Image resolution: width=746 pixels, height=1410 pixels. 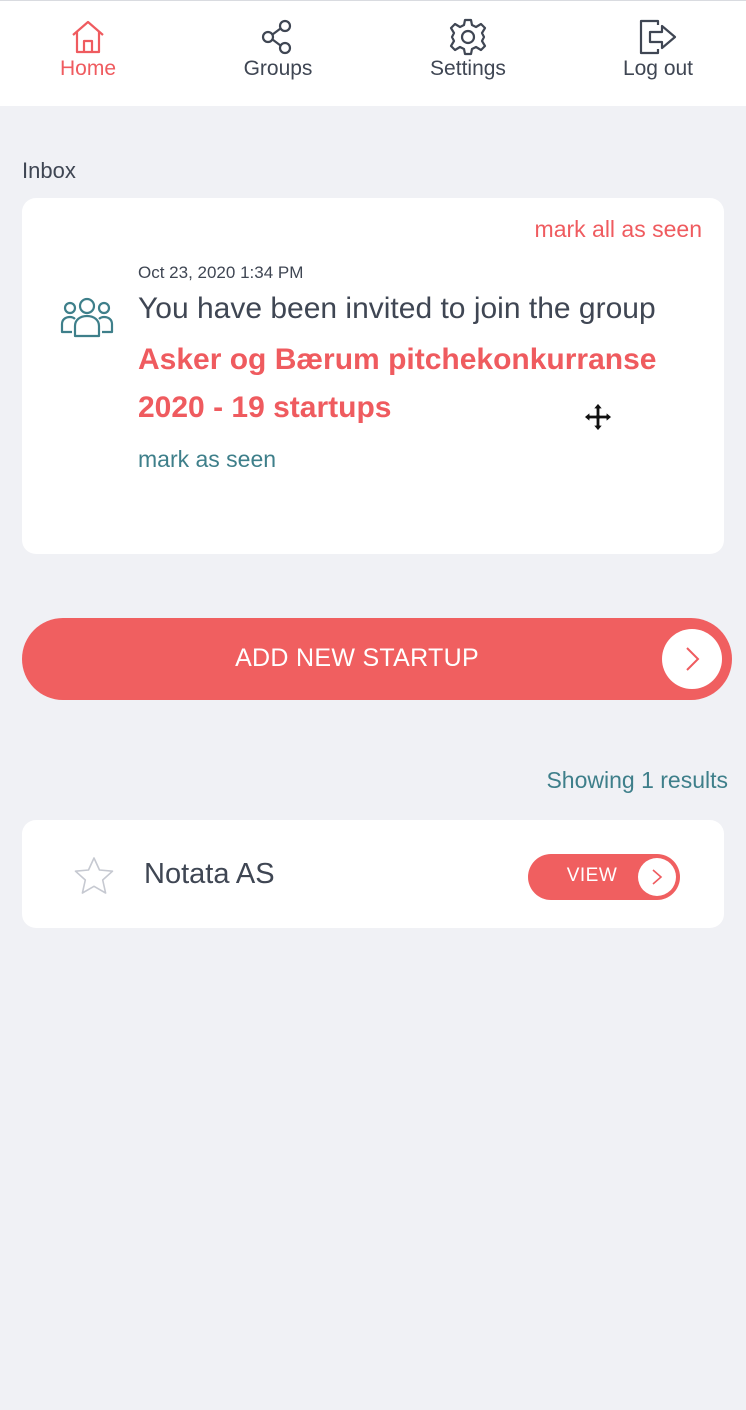 I want to click on add-new-startup-button: ADD NEW STARTUP, so click(x=377, y=659).